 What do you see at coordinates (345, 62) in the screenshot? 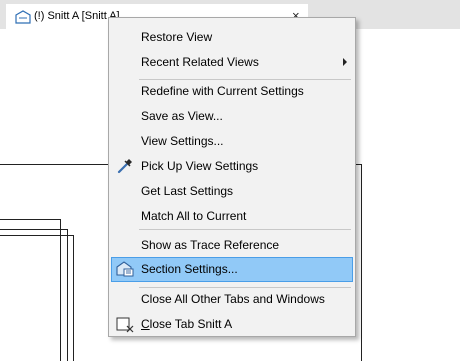
I see `submenu-arrow-icon` at bounding box center [345, 62].